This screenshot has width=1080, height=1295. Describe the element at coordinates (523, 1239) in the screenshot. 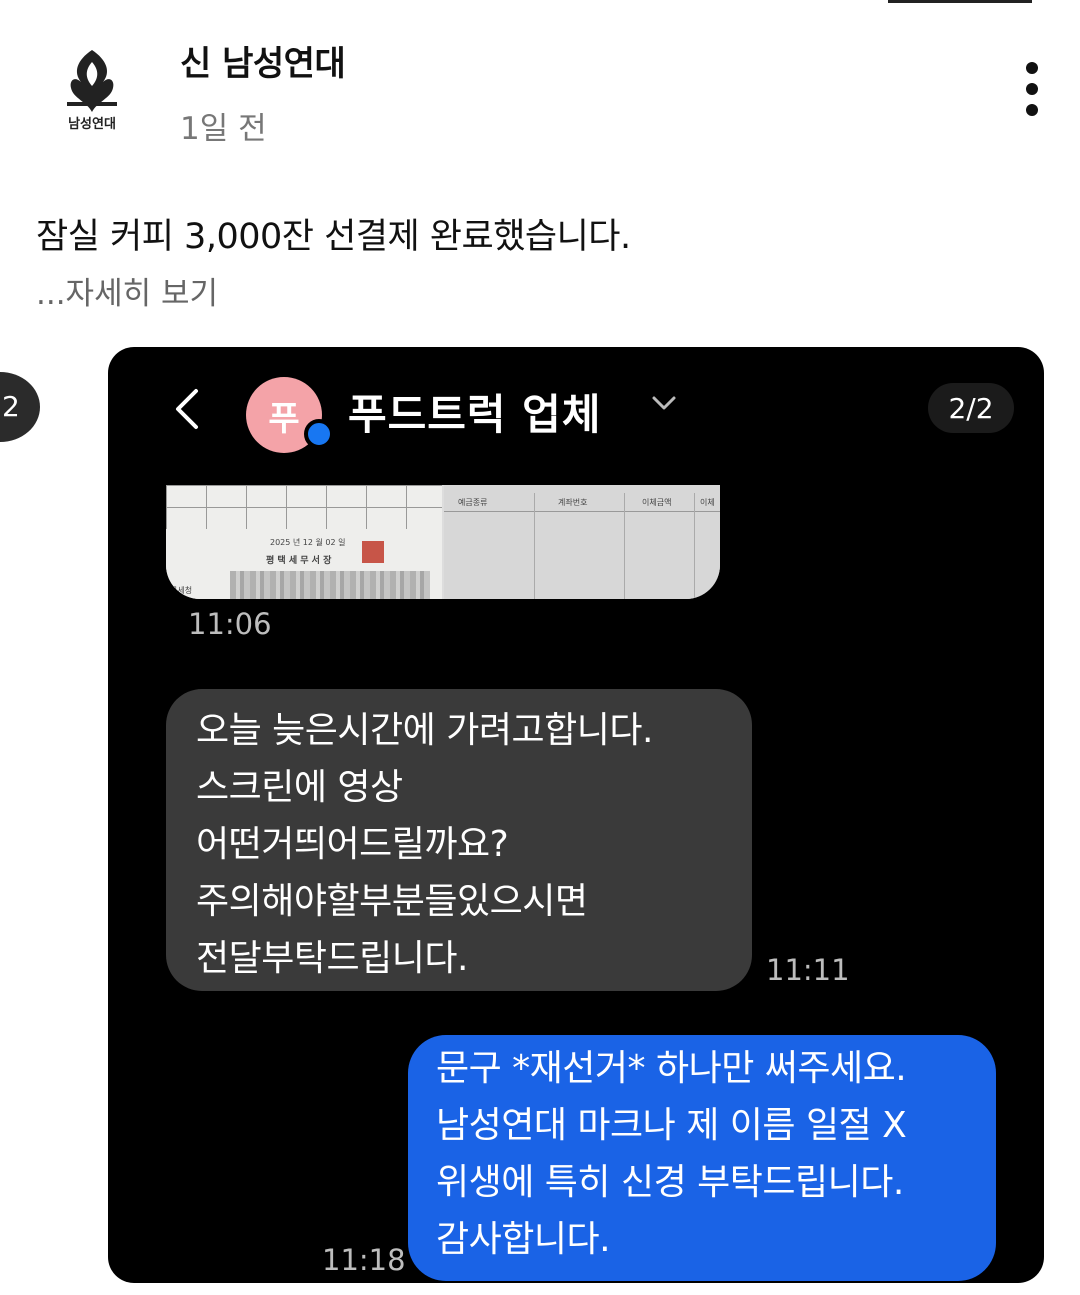

I see `message-line: 감사합니다.` at that location.